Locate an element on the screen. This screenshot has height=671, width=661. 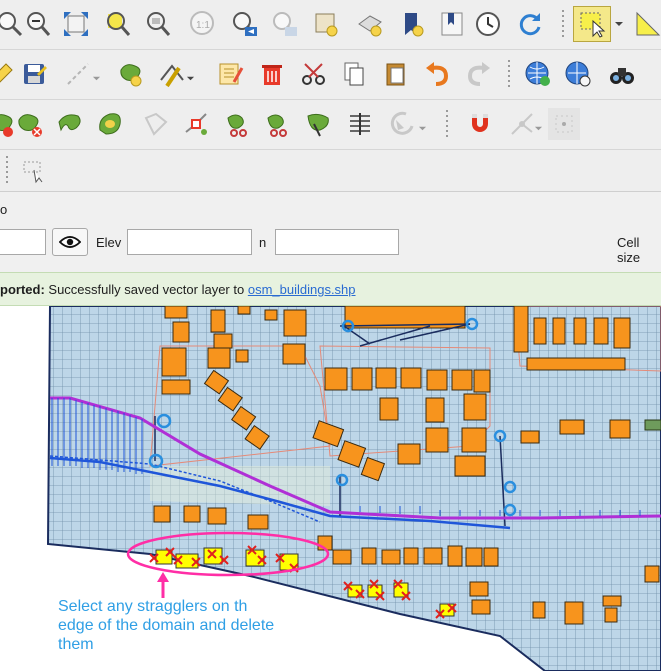
message-text: Successfully saved vector layer to is located at coordinates (146, 289).